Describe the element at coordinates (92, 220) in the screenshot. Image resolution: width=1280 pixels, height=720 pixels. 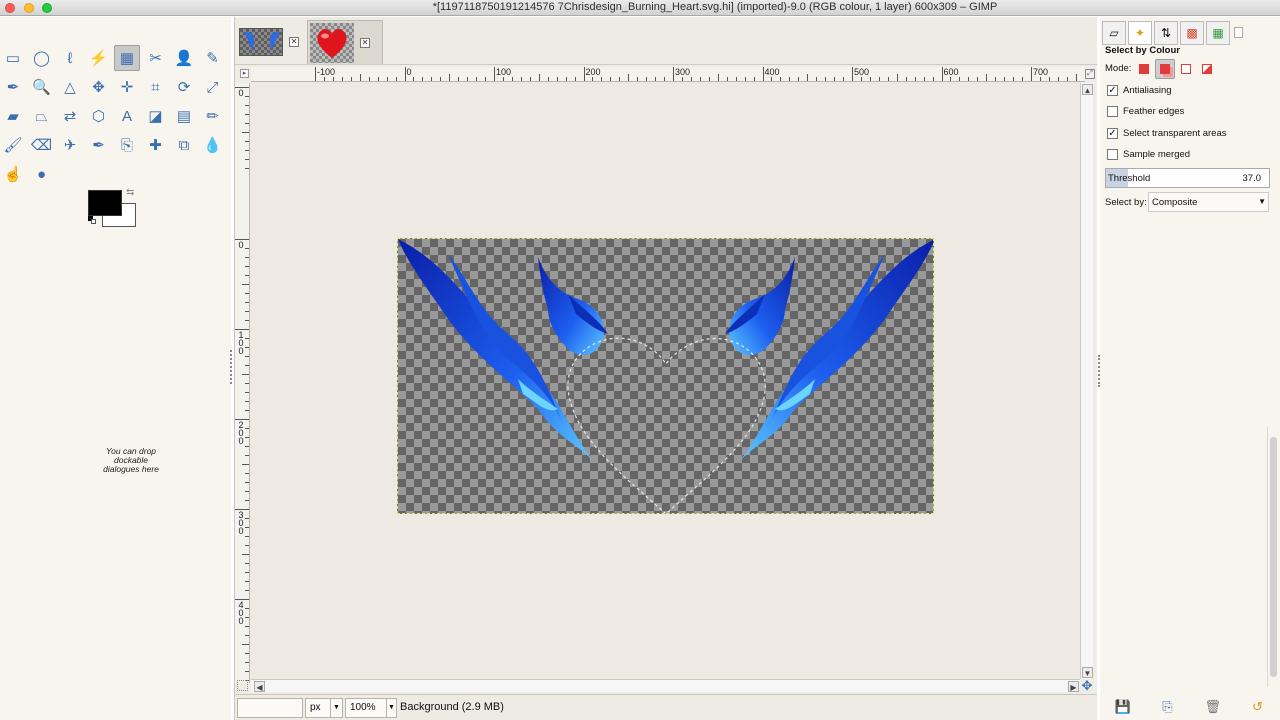
I see `reset-colours-icon` at that location.